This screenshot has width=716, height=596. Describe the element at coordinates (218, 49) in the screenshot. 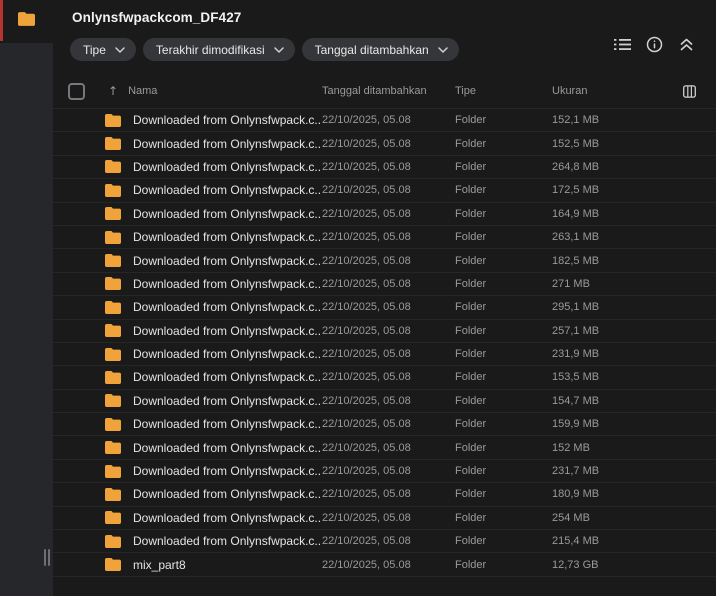

I see `filter-chip-last-modified: Terakhir dimodifikasi` at that location.